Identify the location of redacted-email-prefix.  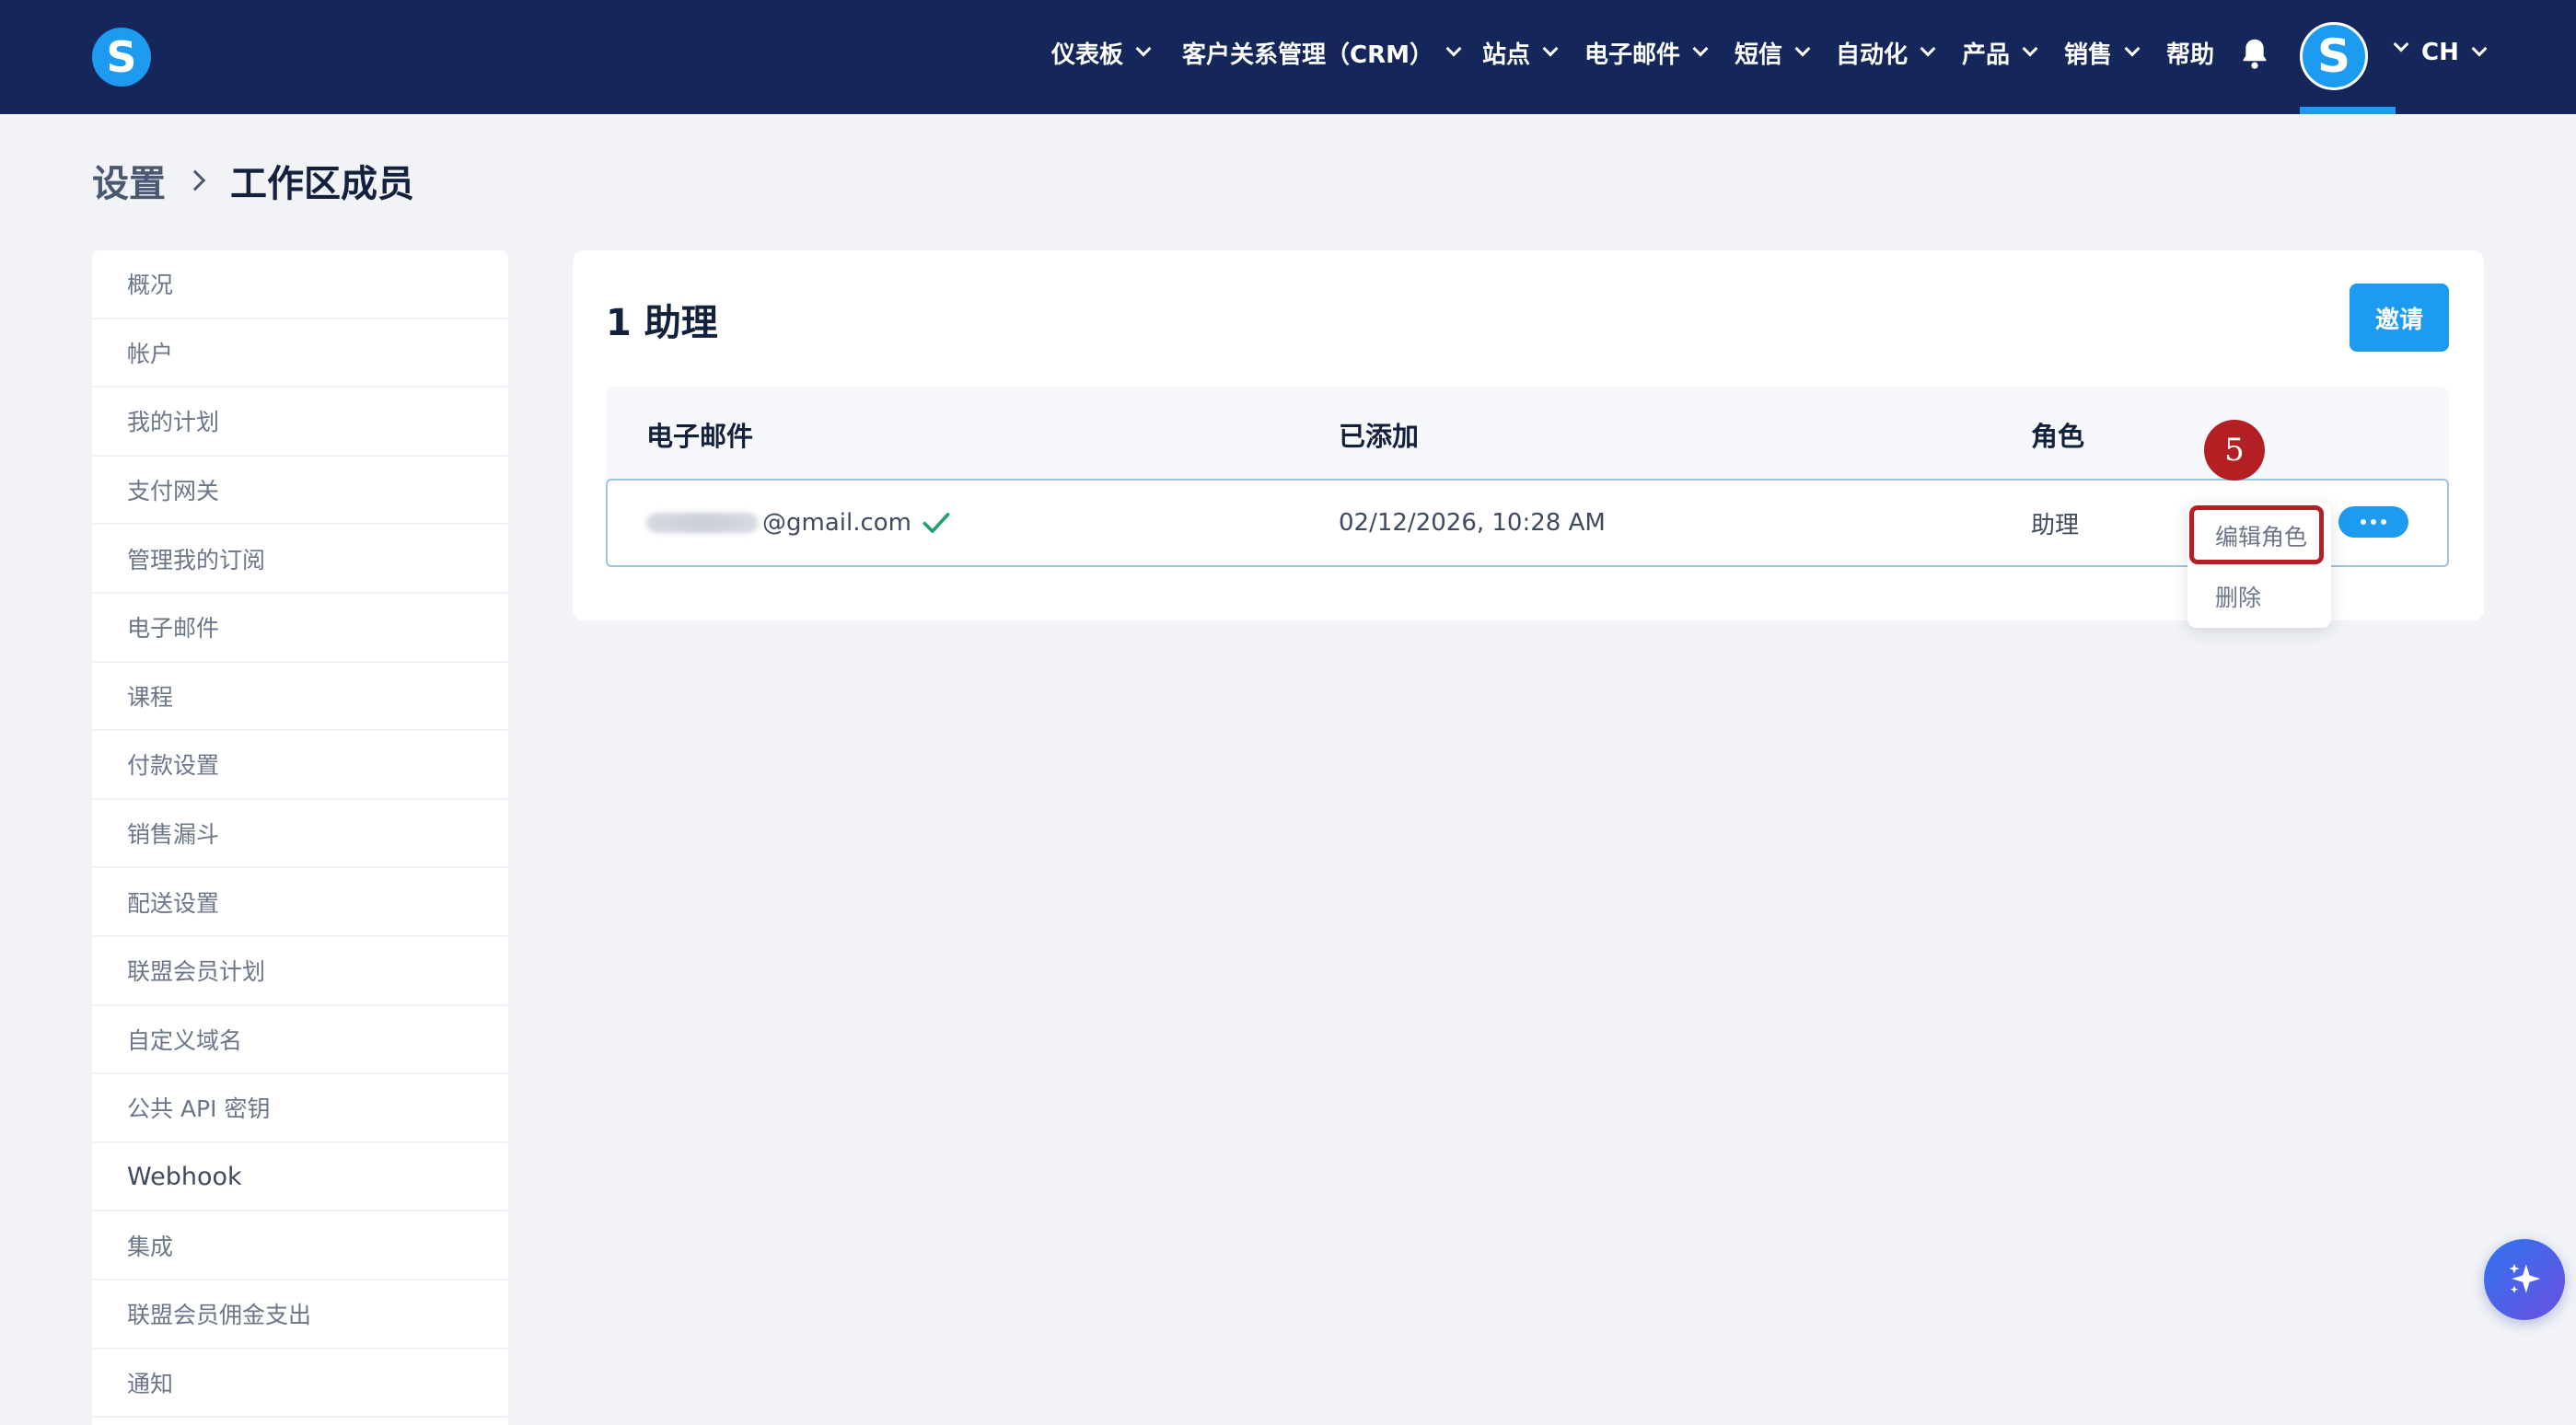
(702, 523).